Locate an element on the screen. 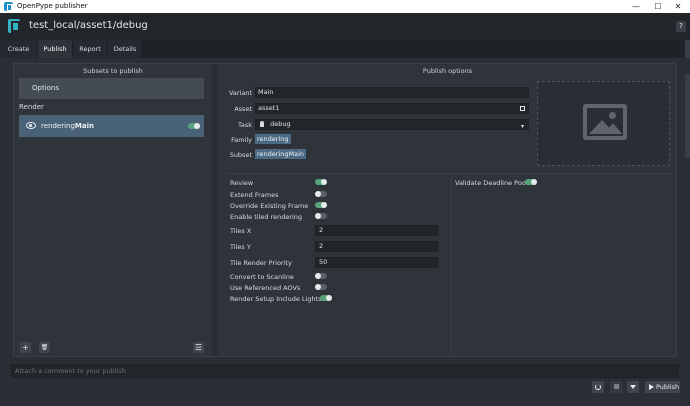  render-setup-include-lights-toggle is located at coordinates (326, 298).